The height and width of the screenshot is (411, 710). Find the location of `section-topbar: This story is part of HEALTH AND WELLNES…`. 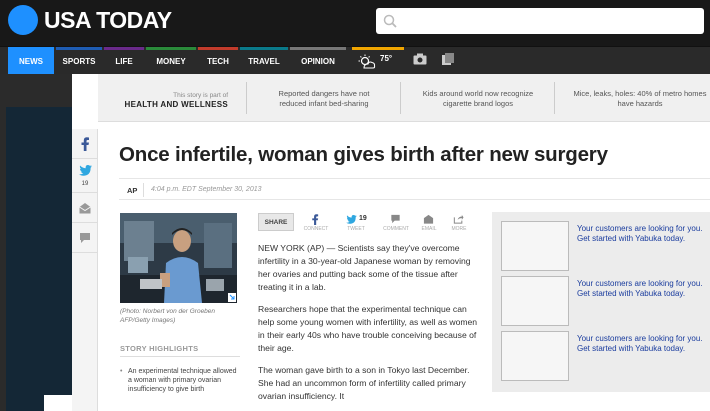

section-topbar: This story is part of HEALTH AND WELLNES… is located at coordinates (404, 98).